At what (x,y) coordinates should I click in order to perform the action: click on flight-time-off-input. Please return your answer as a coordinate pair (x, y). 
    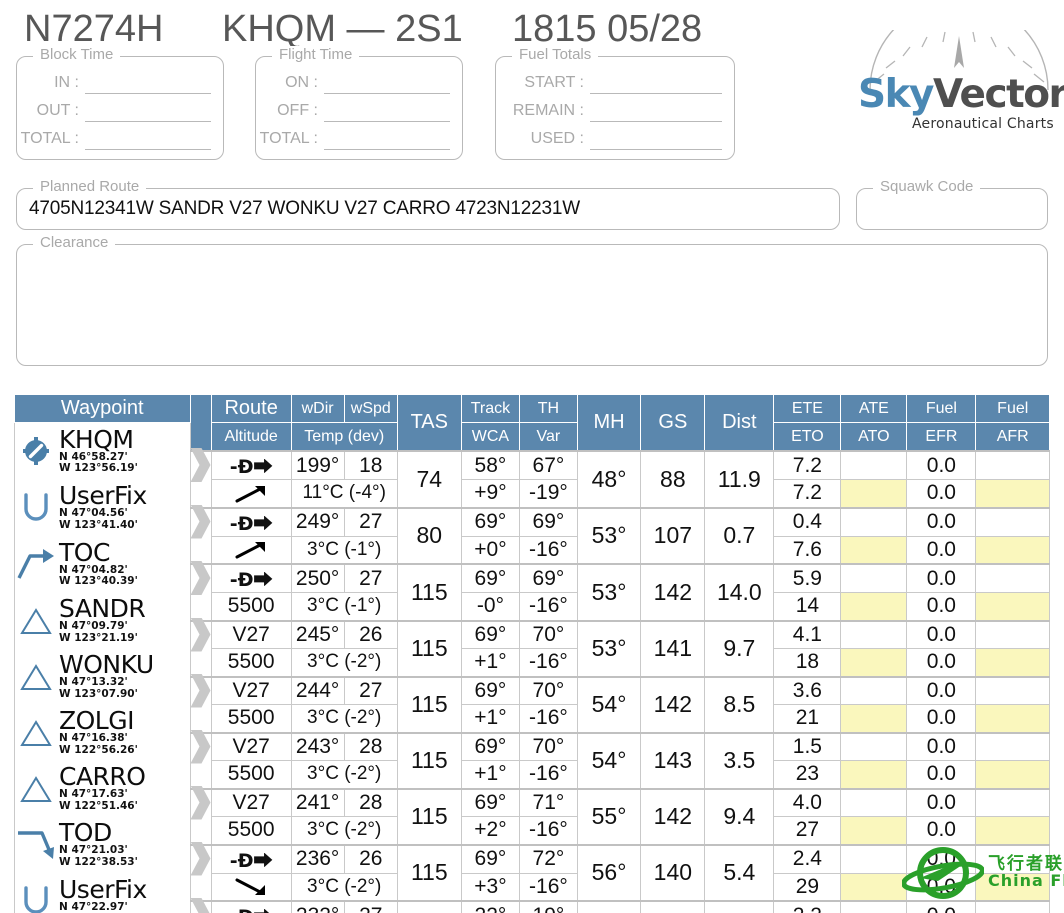
    Looking at the image, I should click on (387, 112).